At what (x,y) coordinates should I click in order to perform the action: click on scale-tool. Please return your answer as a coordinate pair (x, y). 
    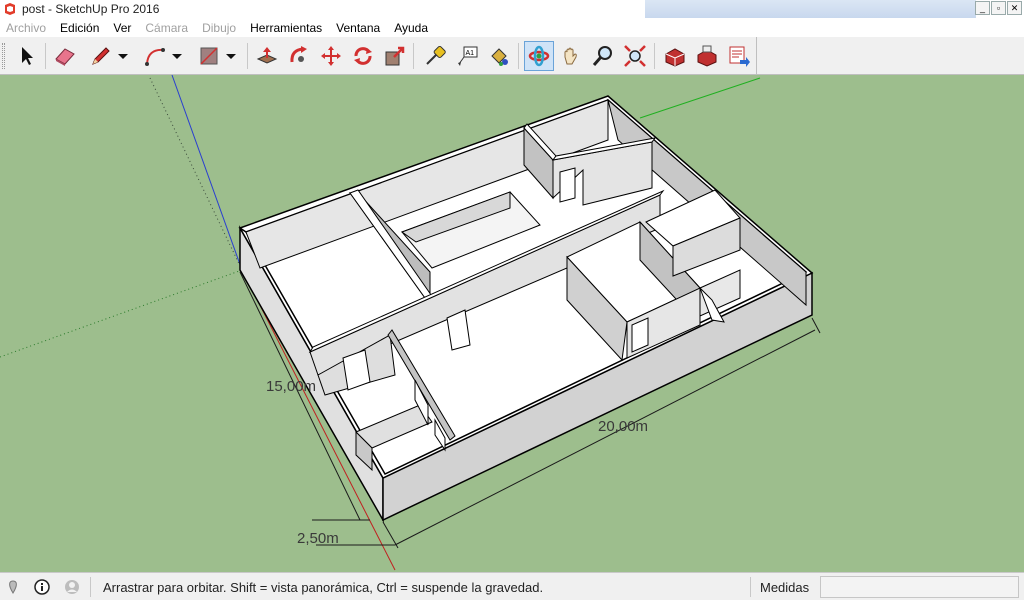
    Looking at the image, I should click on (395, 56).